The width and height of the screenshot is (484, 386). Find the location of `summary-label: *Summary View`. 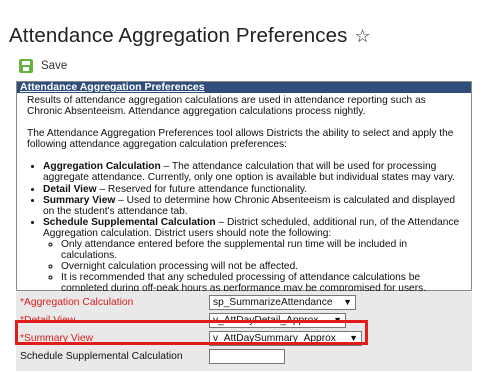

summary-label: *Summary View is located at coordinates (57, 338).